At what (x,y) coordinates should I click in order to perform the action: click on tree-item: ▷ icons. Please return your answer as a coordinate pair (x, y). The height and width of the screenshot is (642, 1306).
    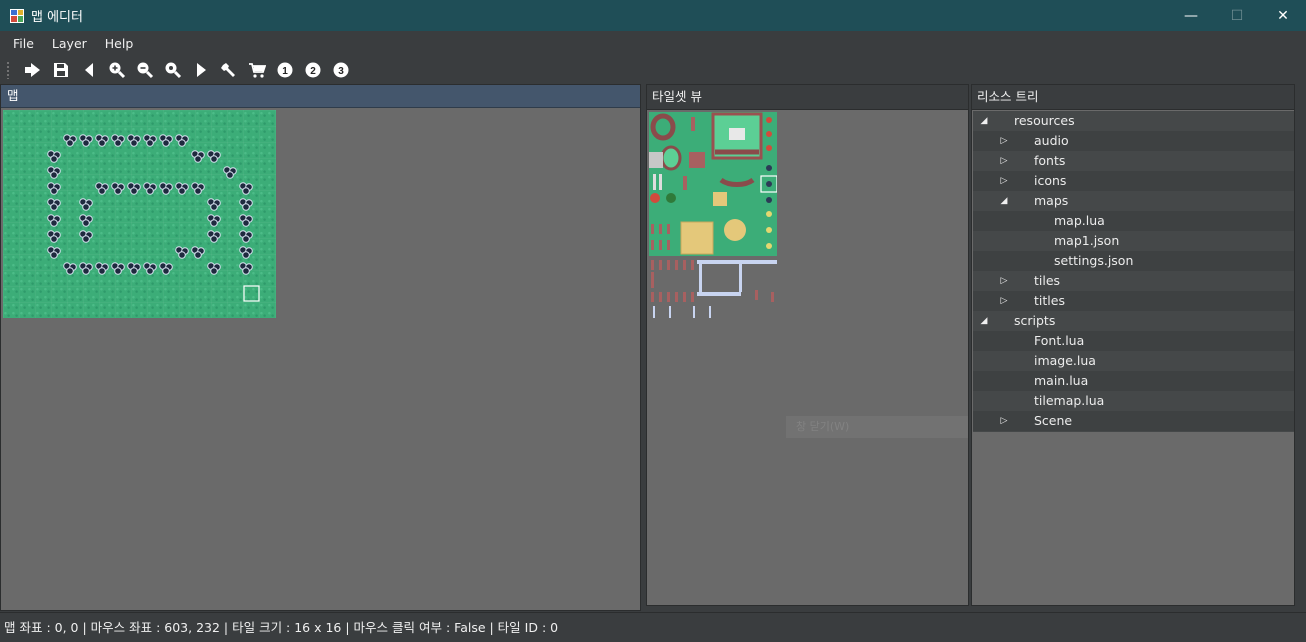
    Looking at the image, I should click on (1133, 181).